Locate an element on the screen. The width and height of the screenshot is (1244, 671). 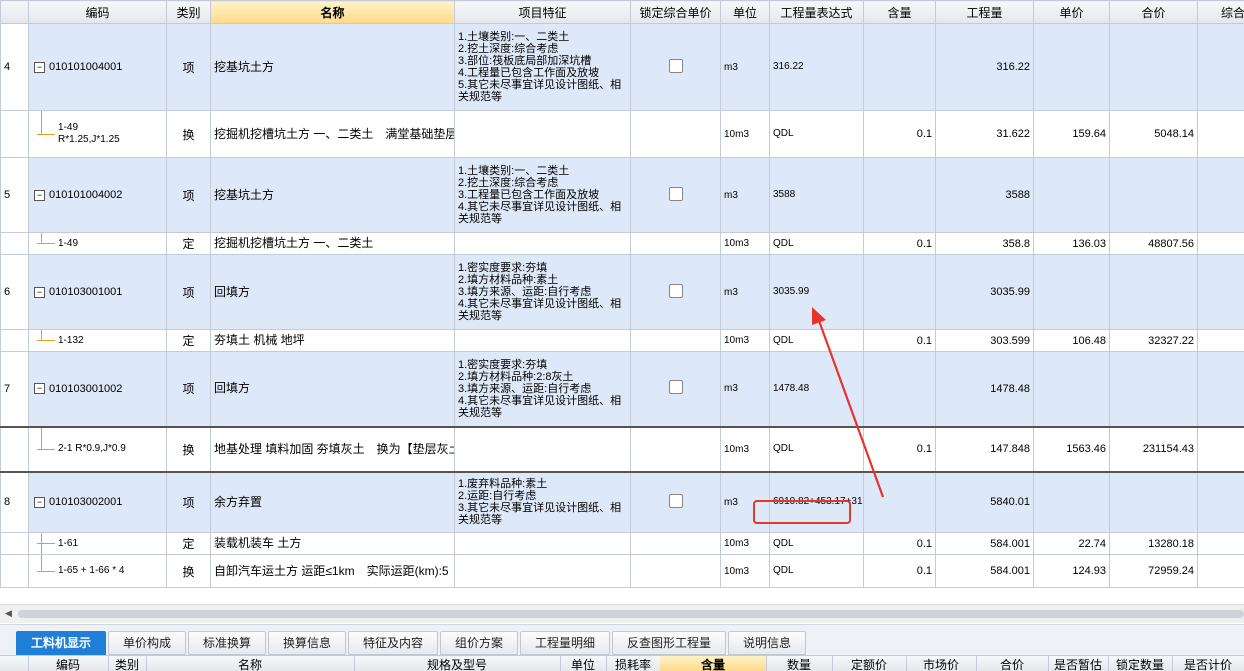
header-name: 名称 is located at coordinates (333, 12).